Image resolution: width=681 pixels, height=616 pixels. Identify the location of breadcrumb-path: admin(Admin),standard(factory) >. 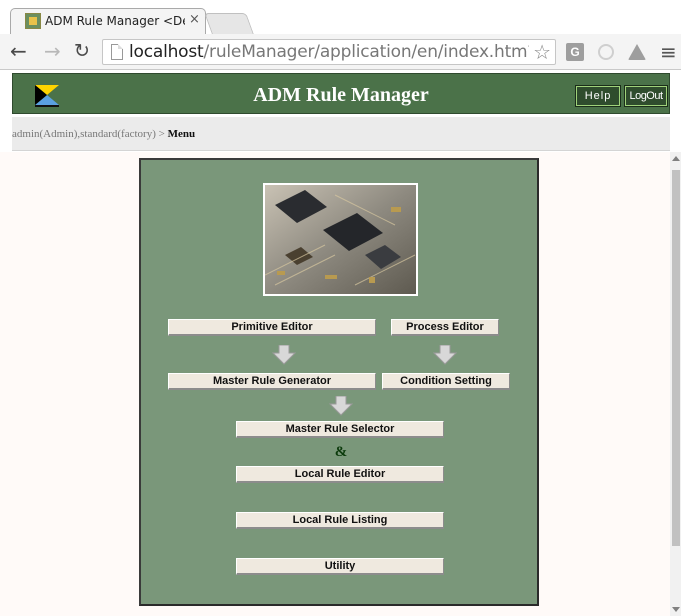
(90, 134).